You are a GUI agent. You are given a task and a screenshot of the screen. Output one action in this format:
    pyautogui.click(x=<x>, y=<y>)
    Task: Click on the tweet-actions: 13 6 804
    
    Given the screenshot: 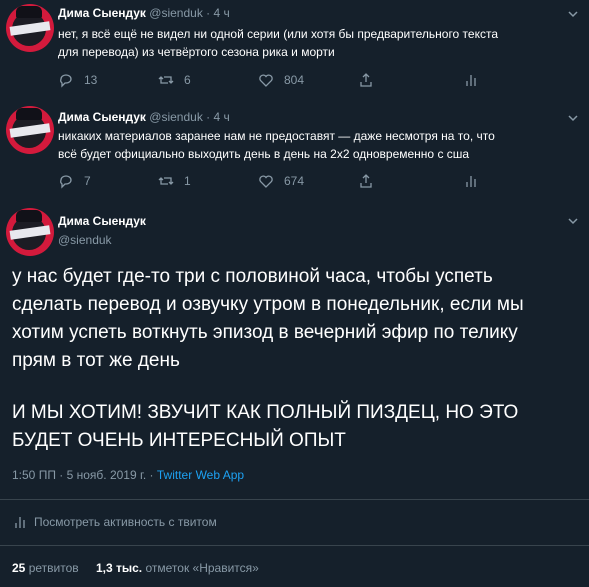 What is the action you would take?
    pyautogui.click(x=278, y=81)
    